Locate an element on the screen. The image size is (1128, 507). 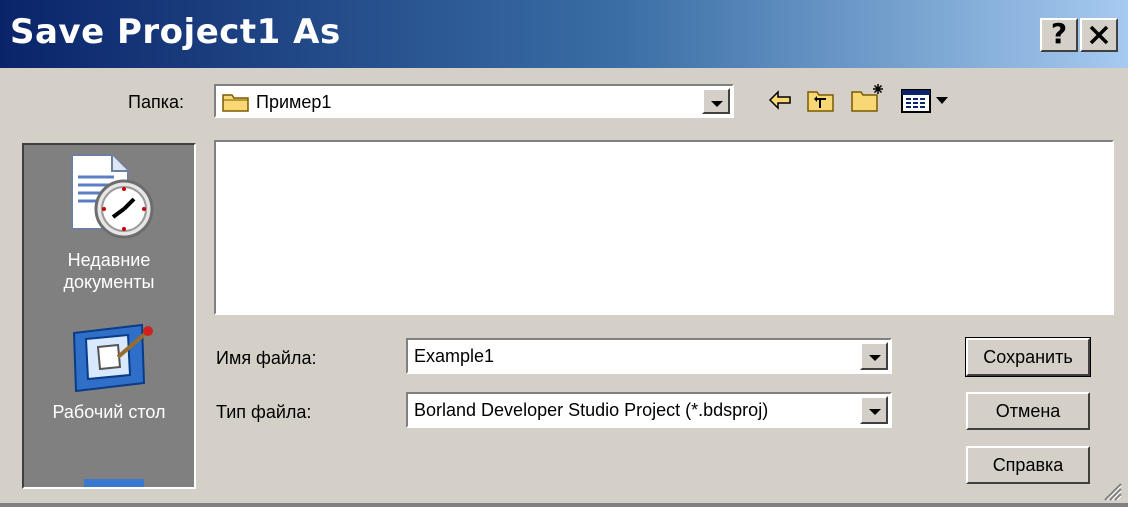
save-button: Сохранить is located at coordinates (1028, 357).